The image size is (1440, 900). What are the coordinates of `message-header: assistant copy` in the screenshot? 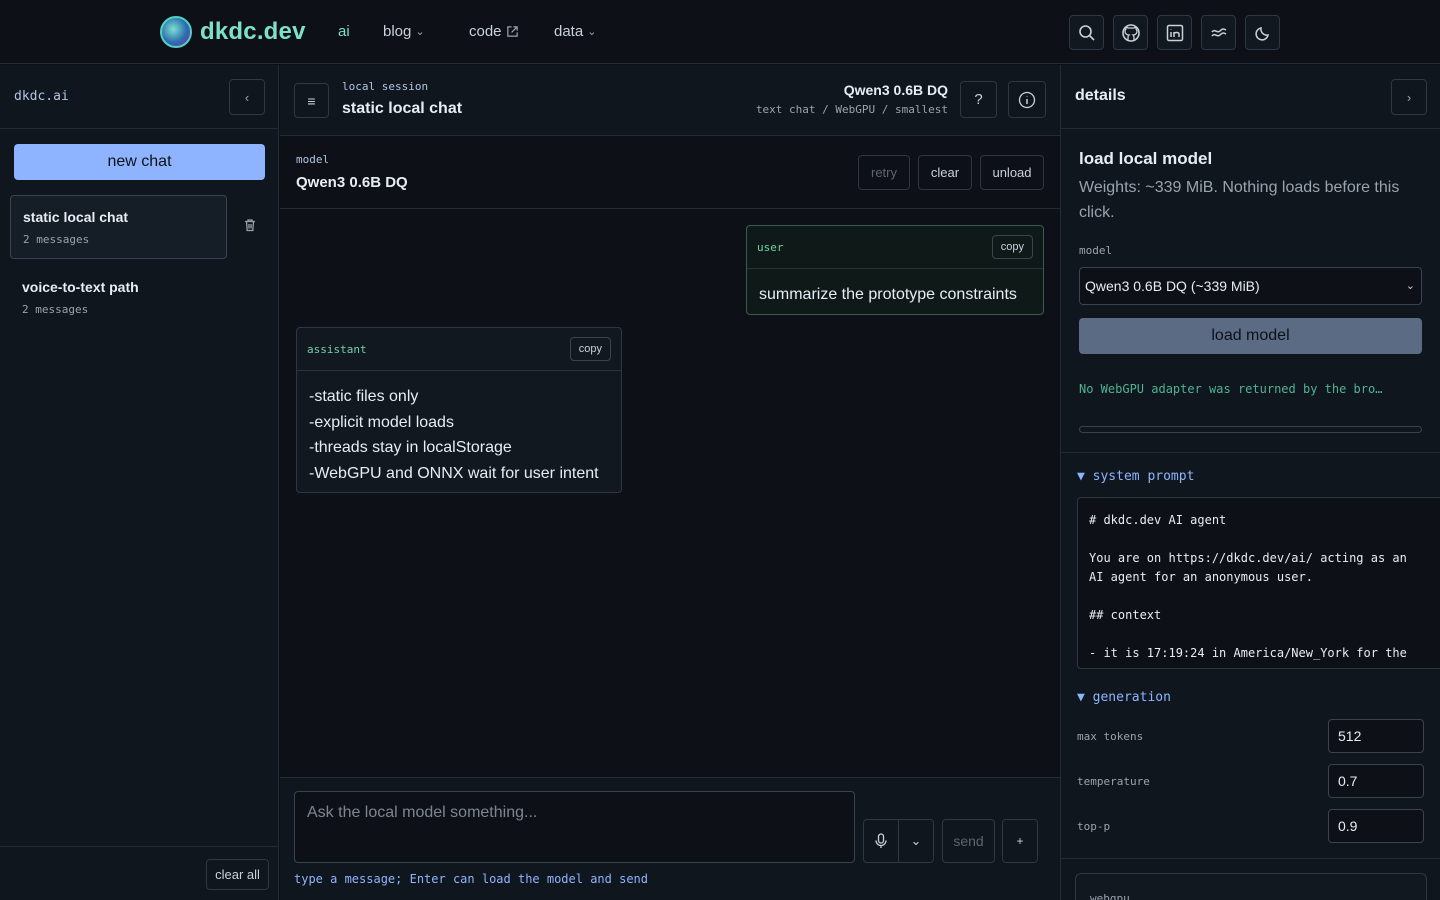 It's located at (459, 349).